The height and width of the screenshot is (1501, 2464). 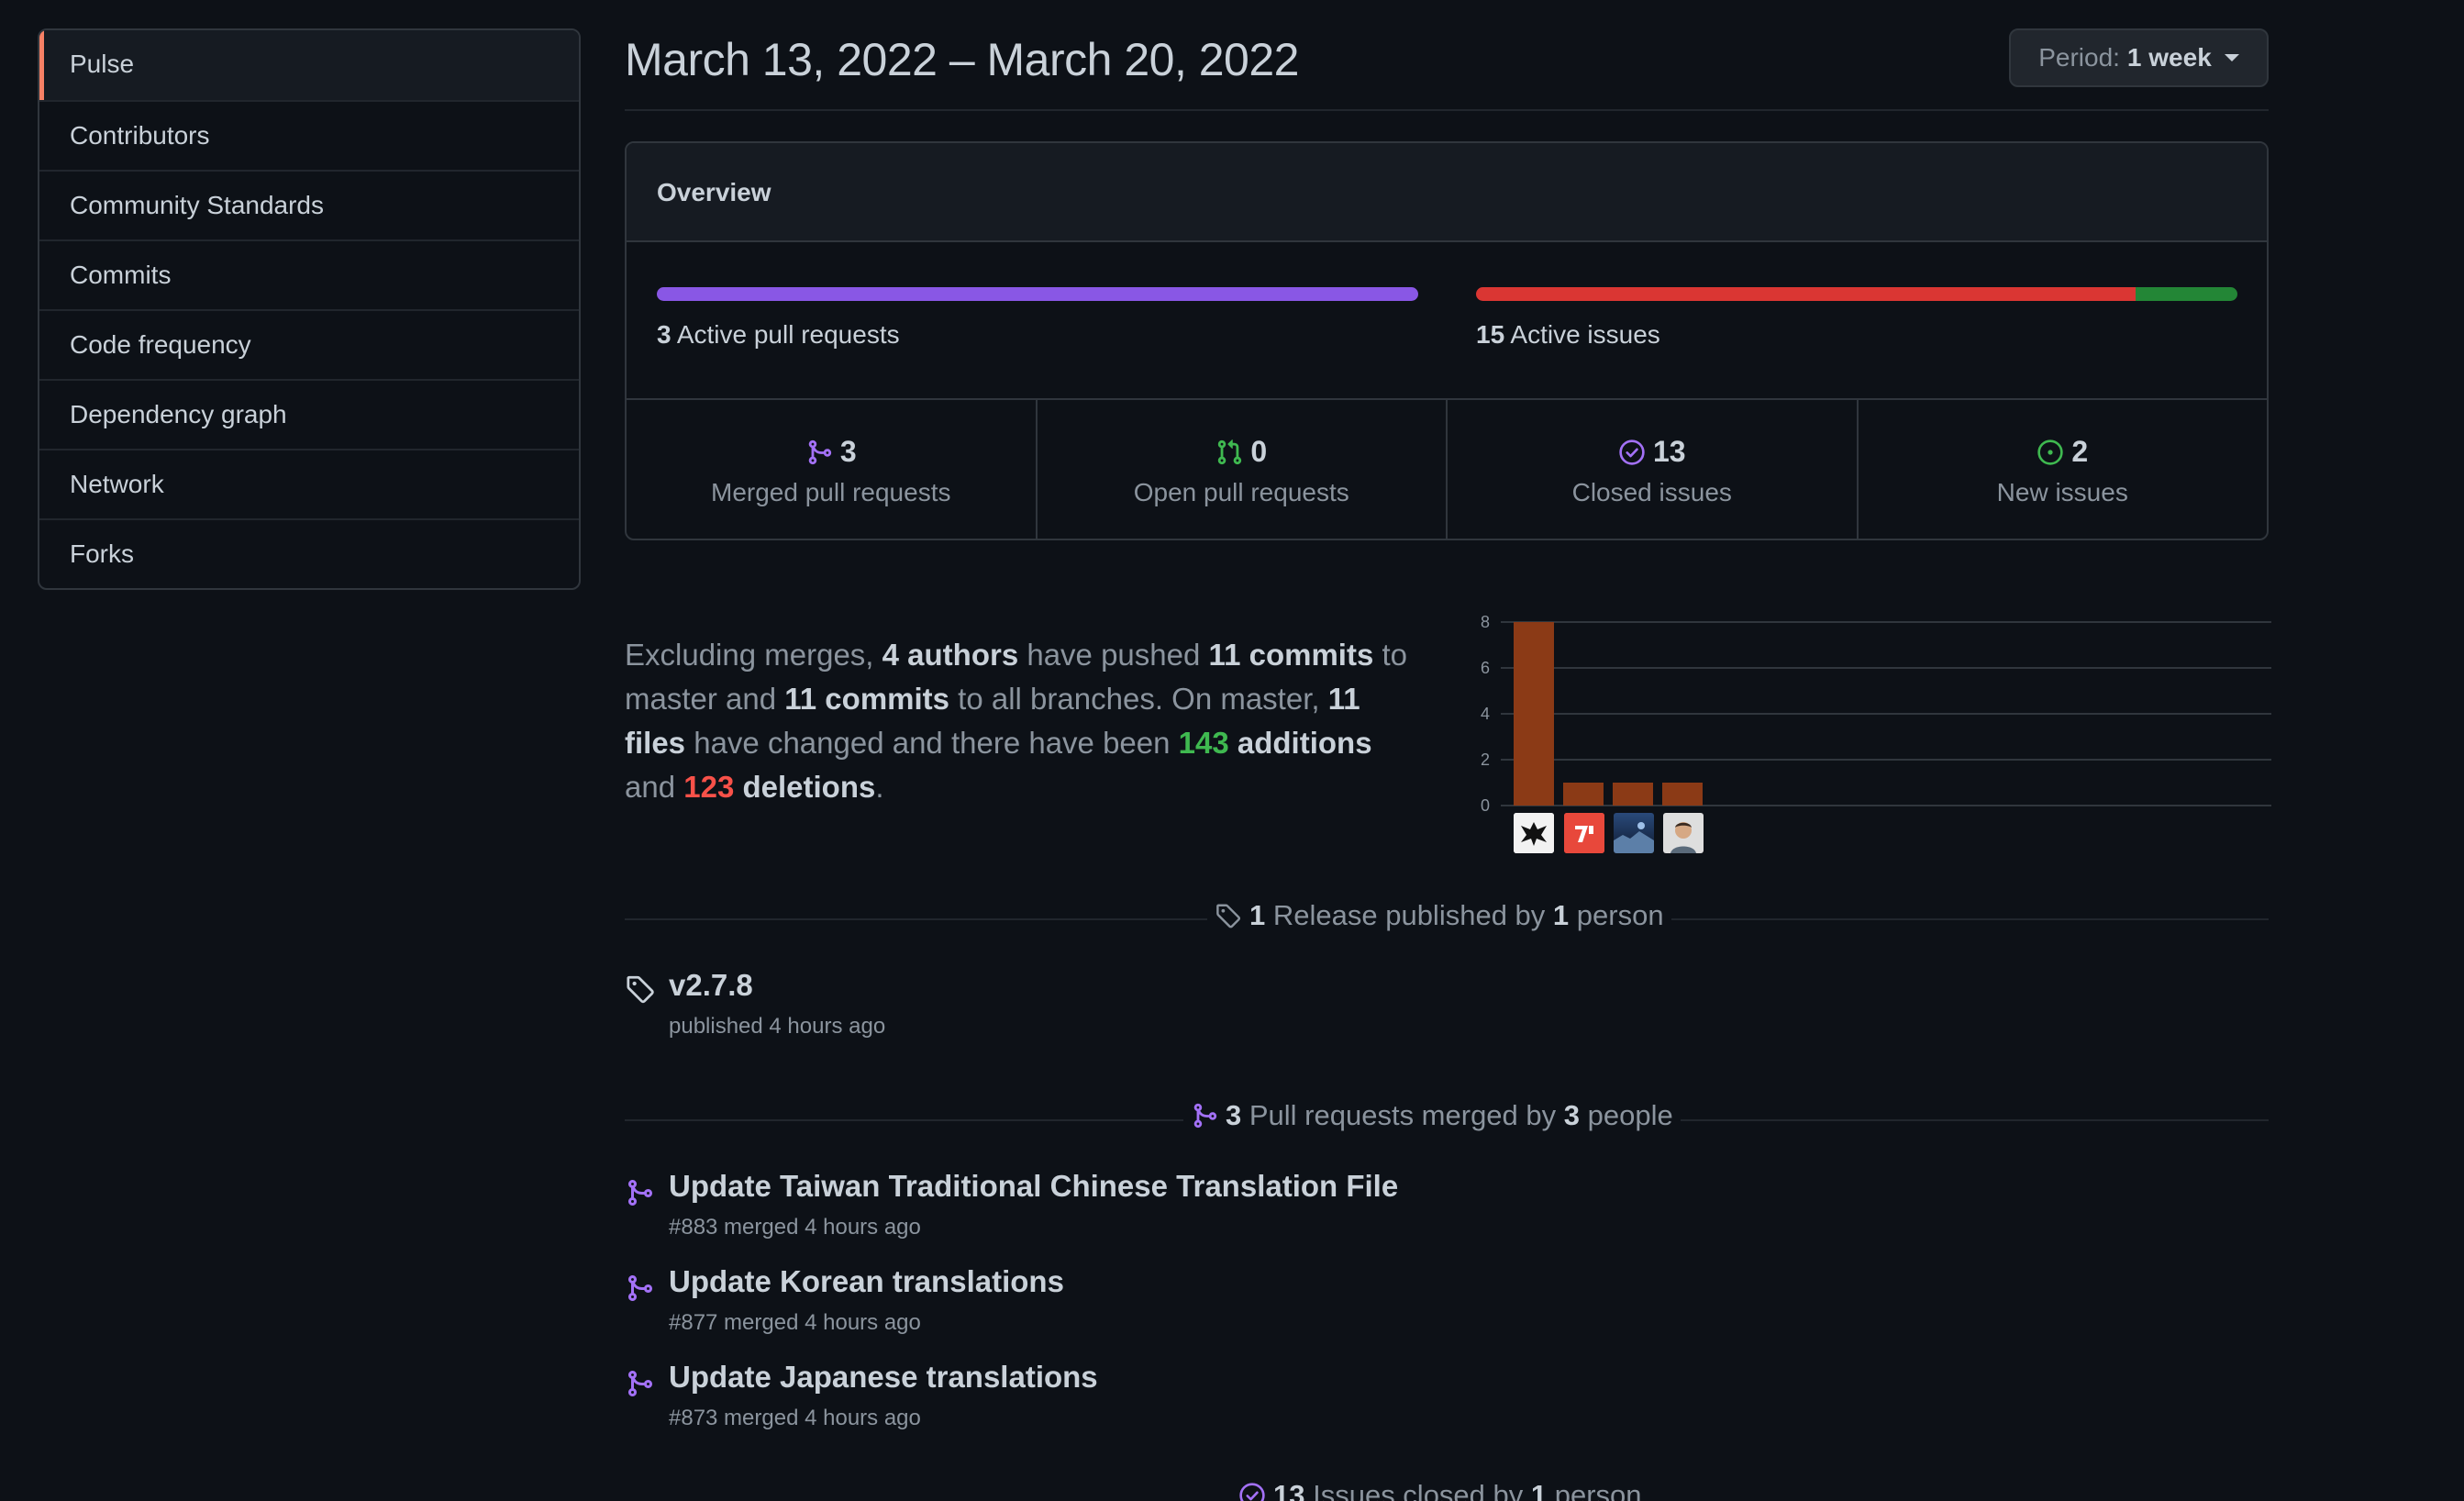 What do you see at coordinates (1417, 1490) in the screenshot?
I see `issues-label-mid: Issues closed by` at bounding box center [1417, 1490].